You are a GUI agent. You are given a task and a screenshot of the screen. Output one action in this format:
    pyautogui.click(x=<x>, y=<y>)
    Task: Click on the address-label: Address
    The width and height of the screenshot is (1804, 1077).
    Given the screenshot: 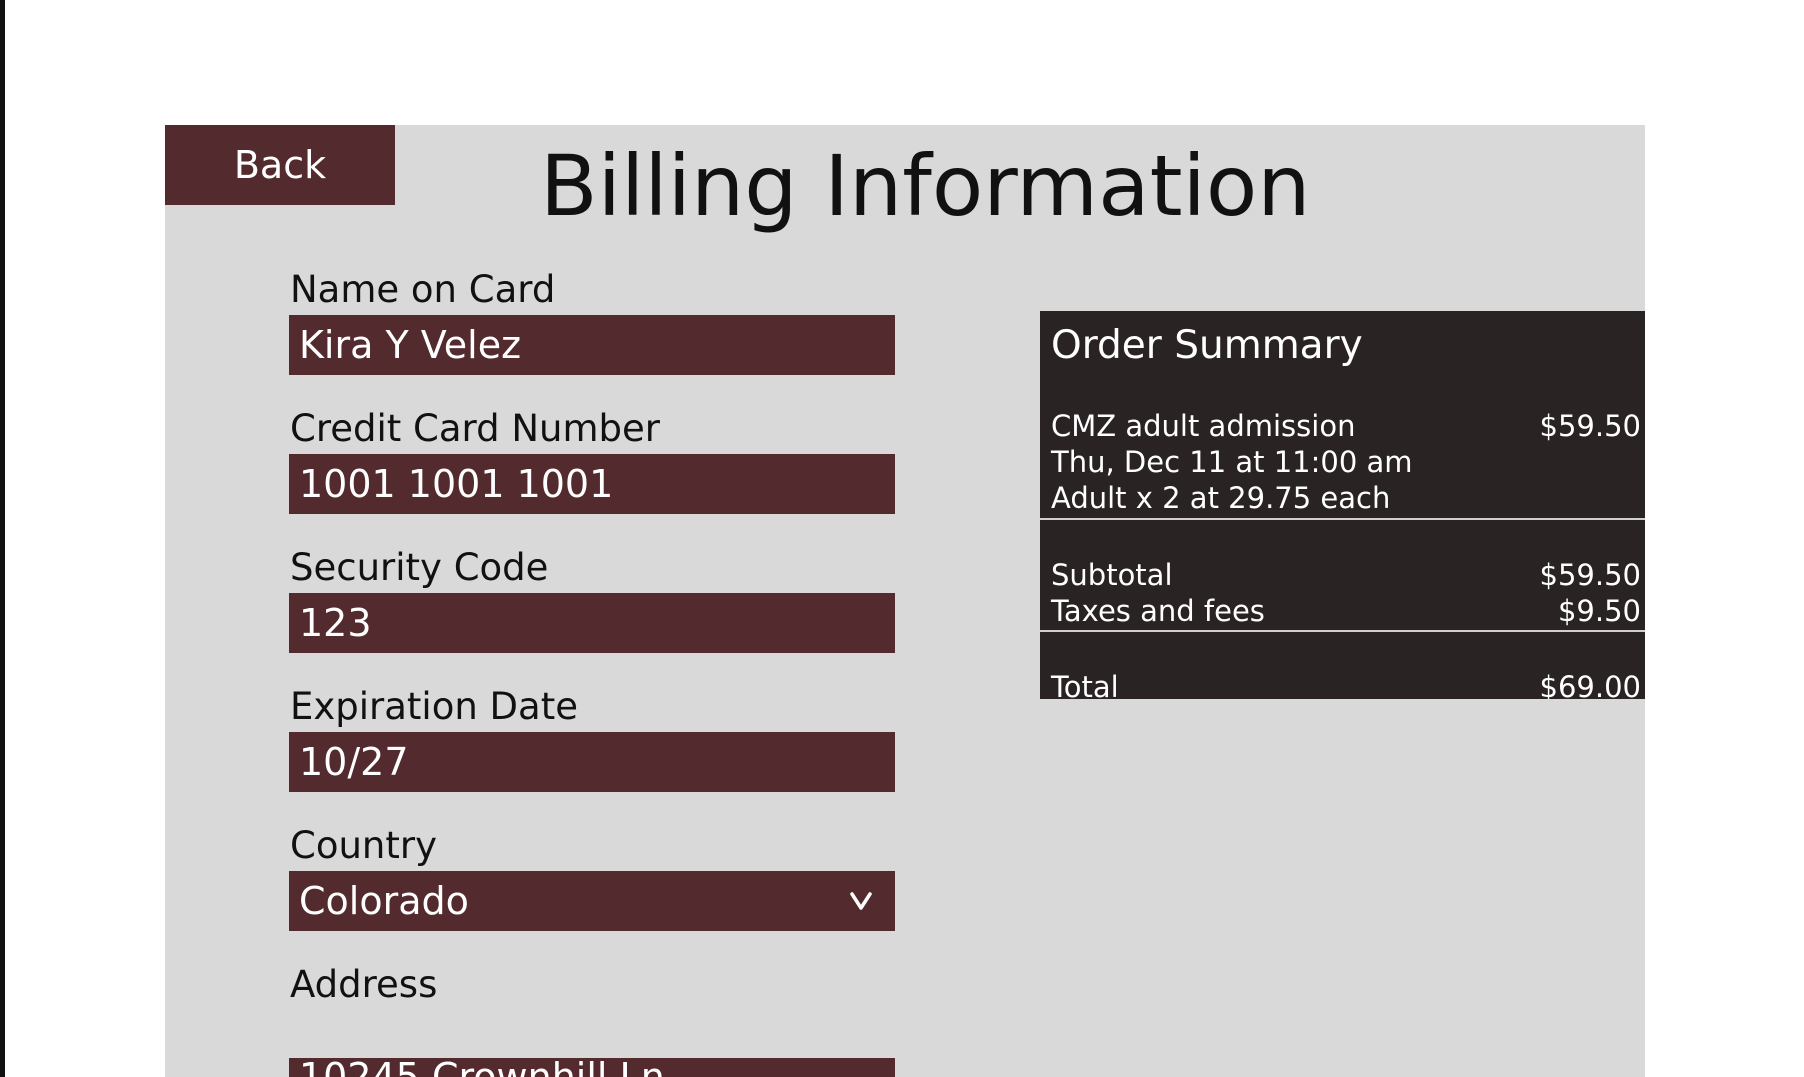 What is the action you would take?
    pyautogui.click(x=364, y=984)
    